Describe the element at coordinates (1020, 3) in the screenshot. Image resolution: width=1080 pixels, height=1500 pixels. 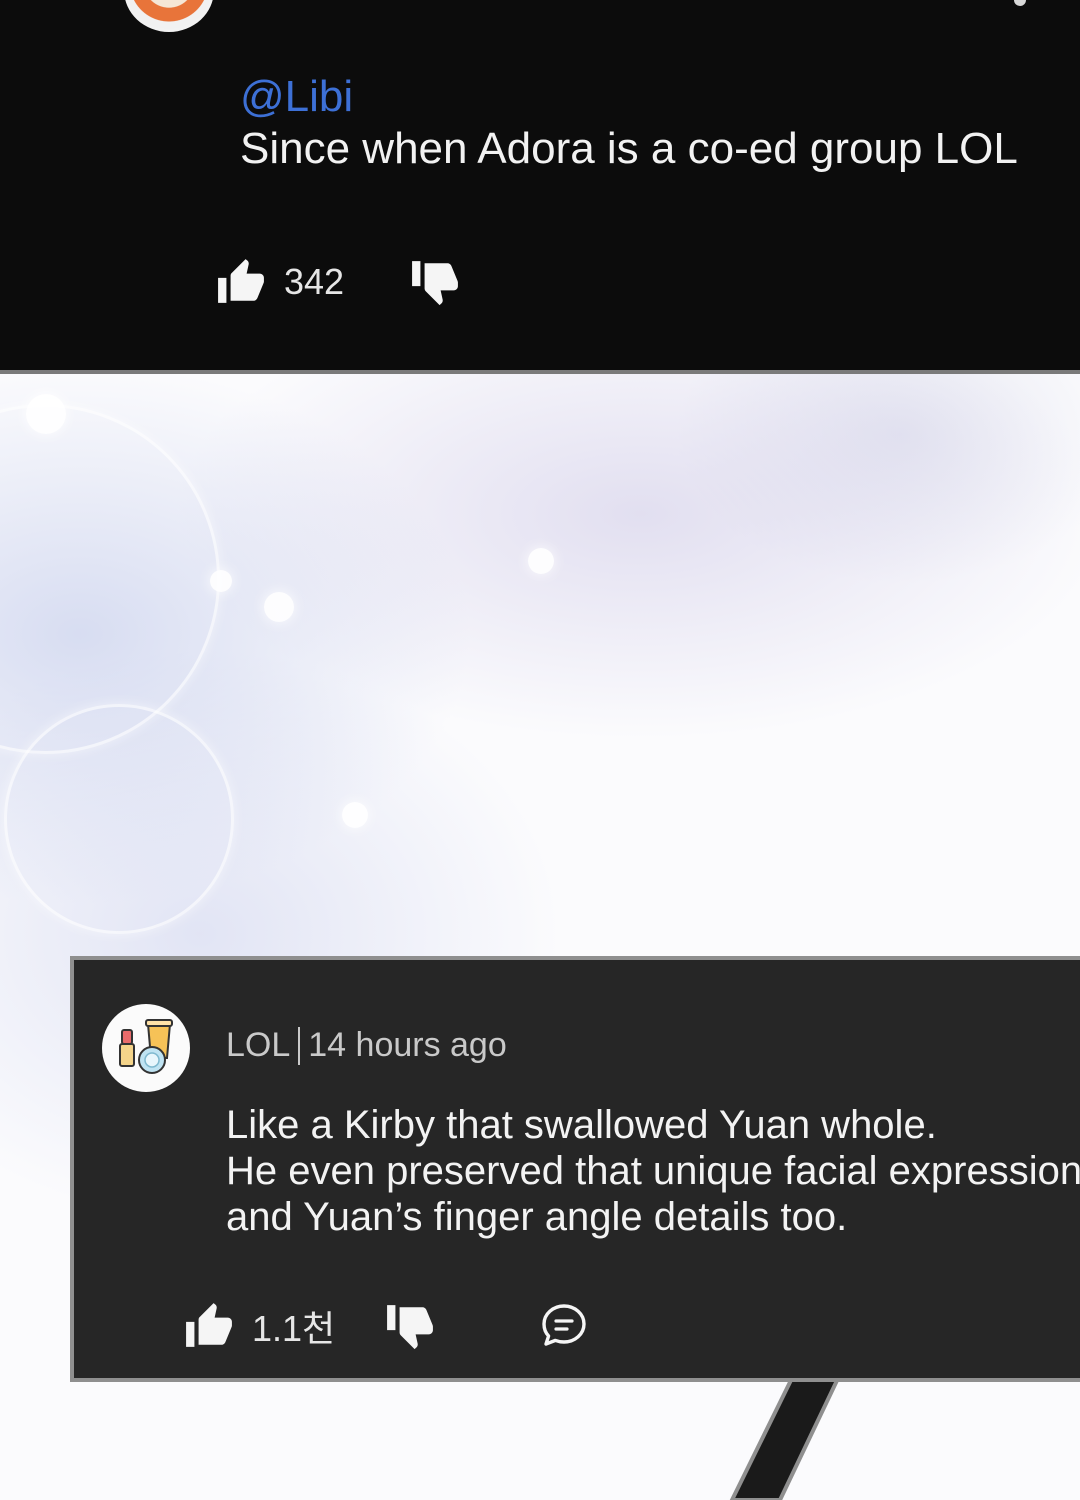
I see `more-options-icon` at that location.